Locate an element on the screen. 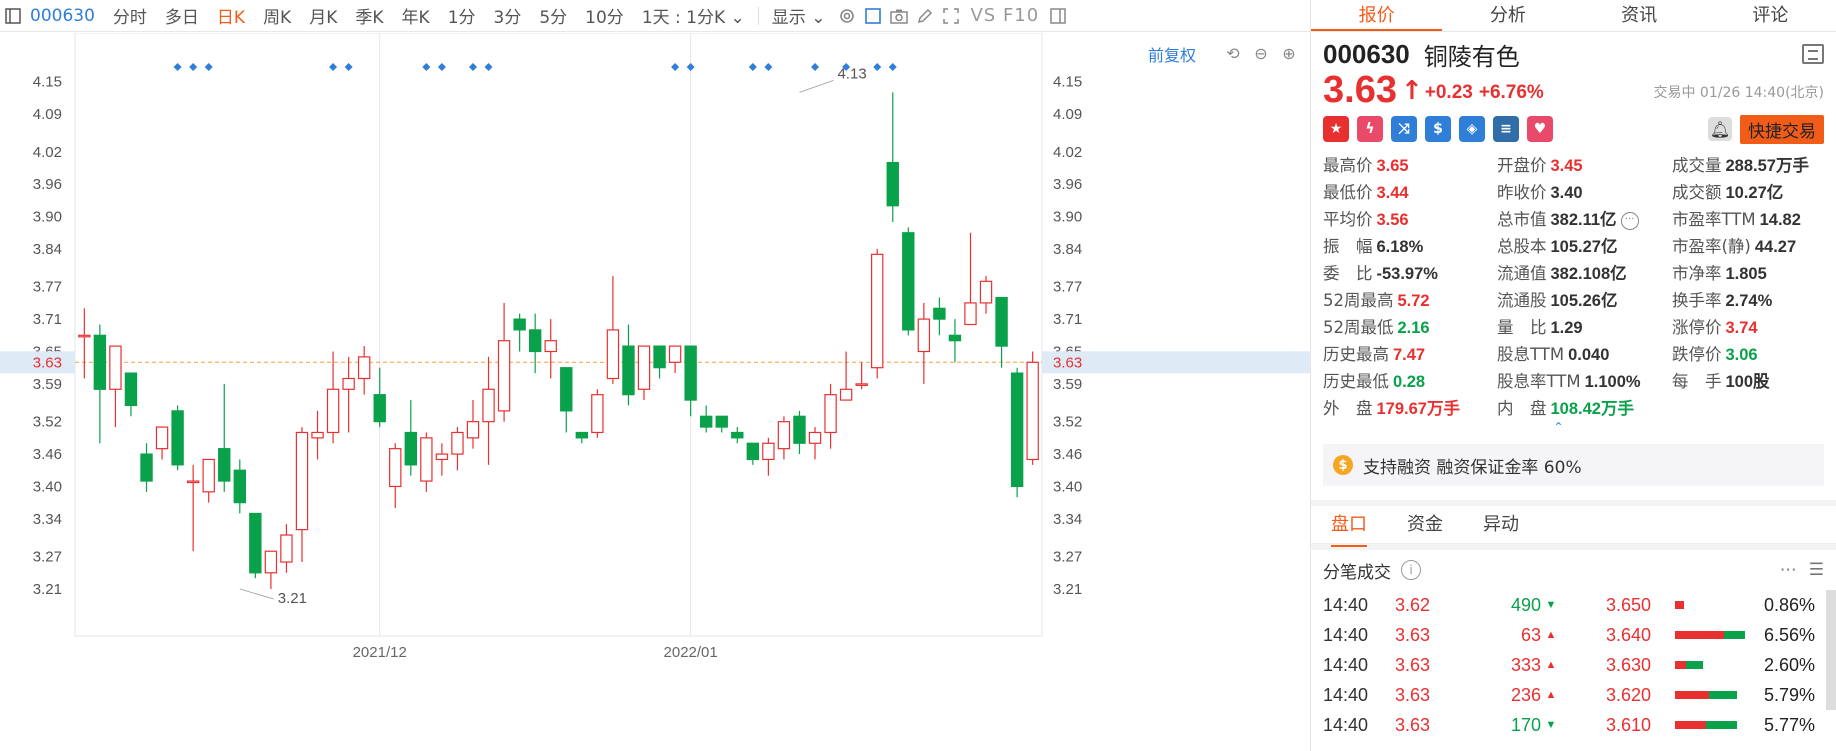  zoom-in-icon: ⊕ is located at coordinates (1289, 53).